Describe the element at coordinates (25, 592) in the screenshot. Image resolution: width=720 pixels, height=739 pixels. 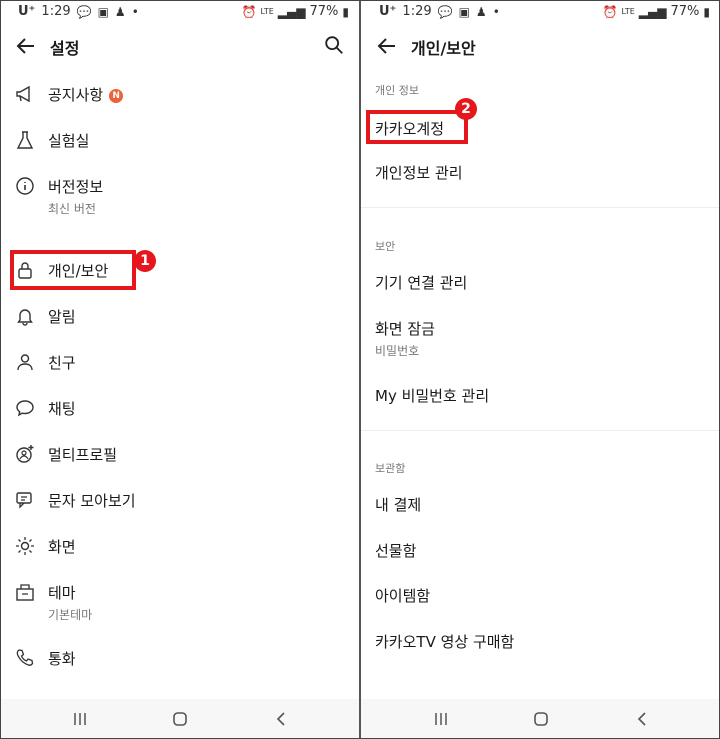
I see `theme-icon` at that location.